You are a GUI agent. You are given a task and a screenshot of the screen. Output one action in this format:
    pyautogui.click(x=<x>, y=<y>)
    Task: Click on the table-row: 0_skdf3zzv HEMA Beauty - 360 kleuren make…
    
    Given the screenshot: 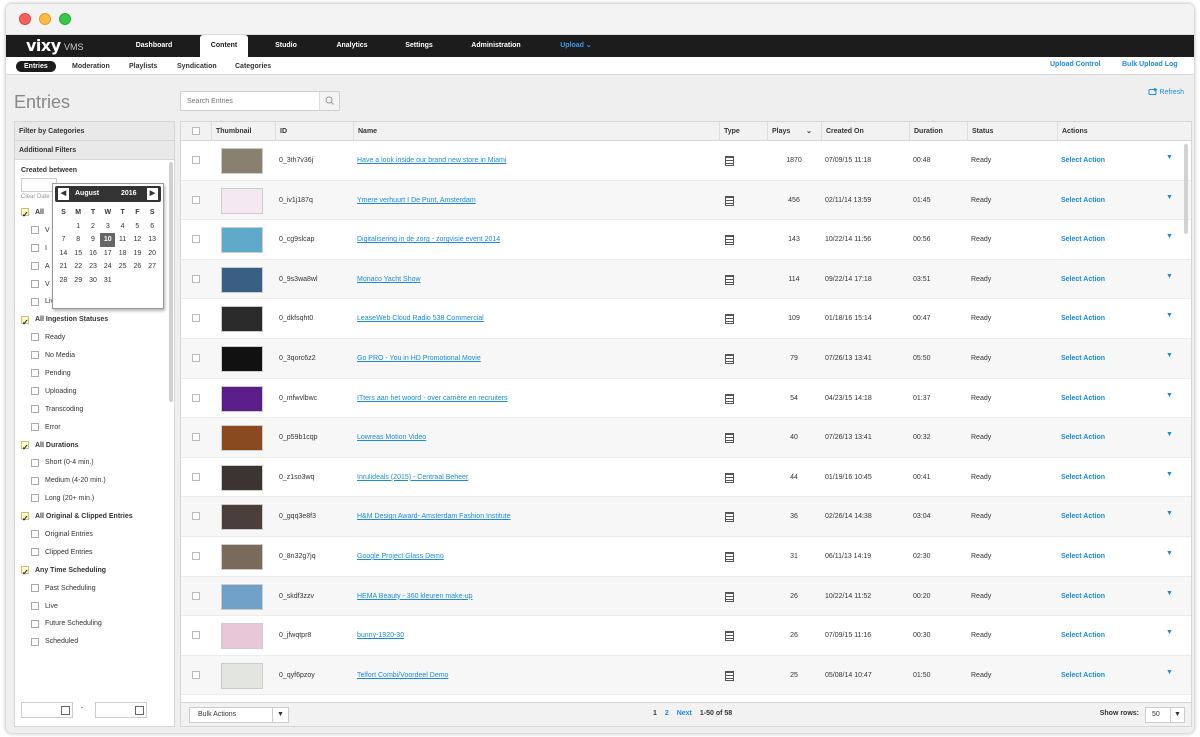 What is the action you would take?
    pyautogui.click(x=686, y=596)
    